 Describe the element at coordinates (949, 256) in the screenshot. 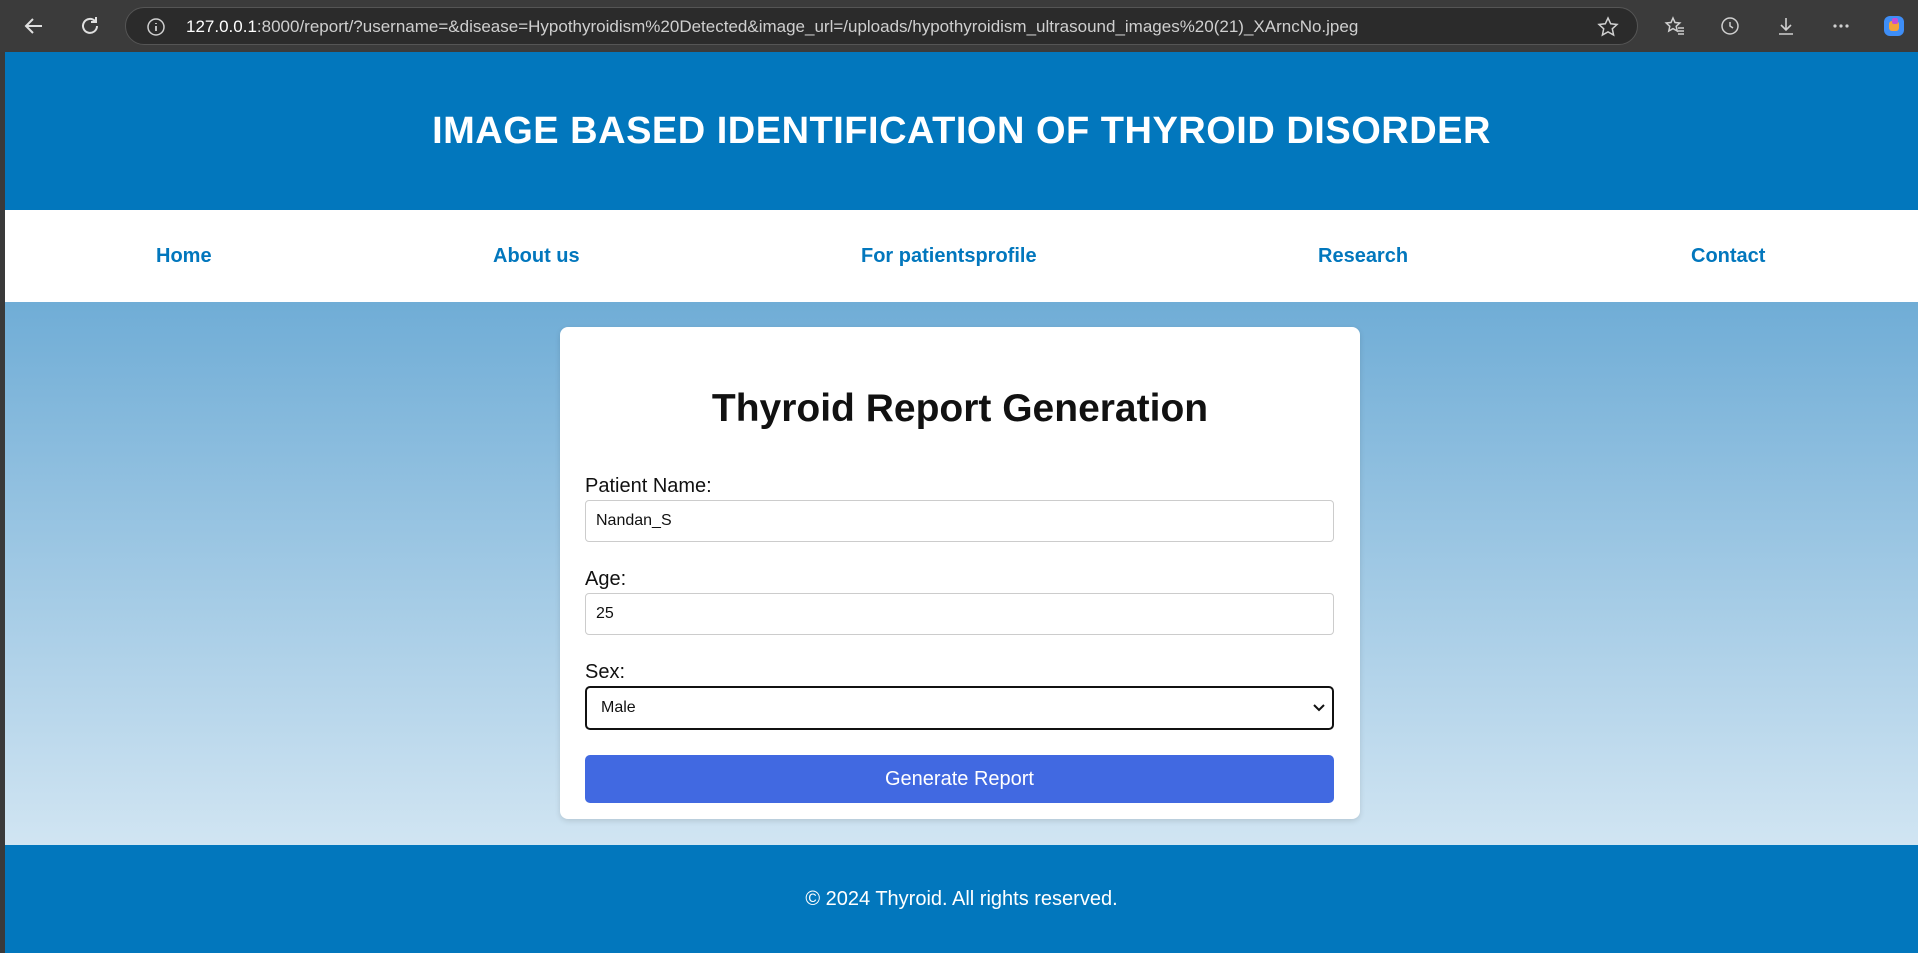

I see `nav-patients-profile: For patientsprofile` at that location.